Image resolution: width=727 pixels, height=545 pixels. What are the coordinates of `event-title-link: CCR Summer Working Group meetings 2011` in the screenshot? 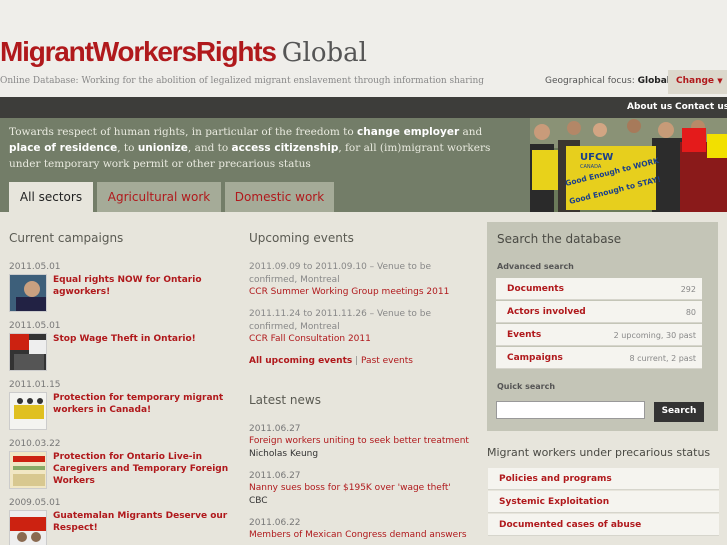 It's located at (349, 292).